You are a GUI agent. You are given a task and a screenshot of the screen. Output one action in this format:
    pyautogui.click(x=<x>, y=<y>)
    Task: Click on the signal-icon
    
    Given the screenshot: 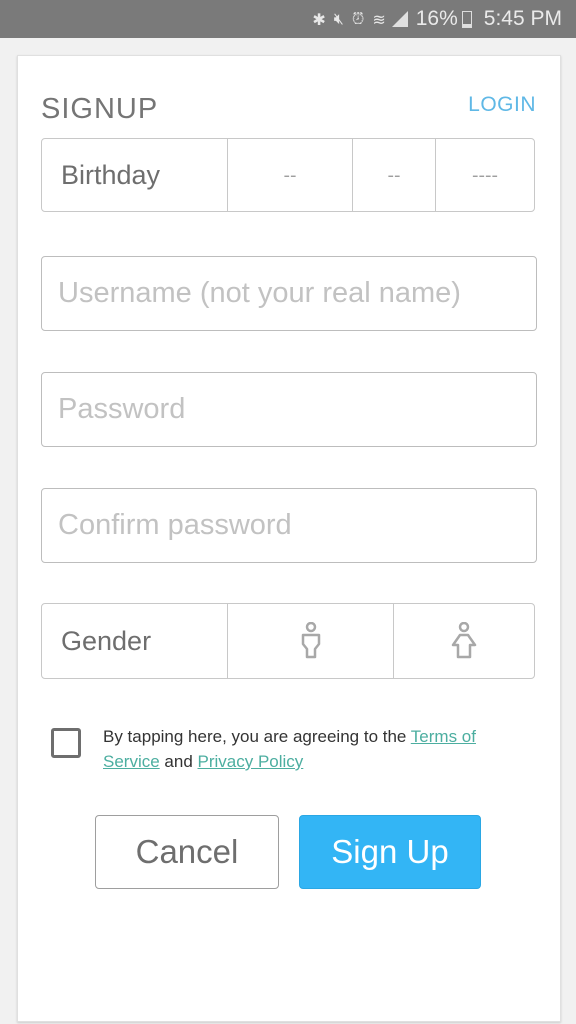 What is the action you would take?
    pyautogui.click(x=399, y=19)
    